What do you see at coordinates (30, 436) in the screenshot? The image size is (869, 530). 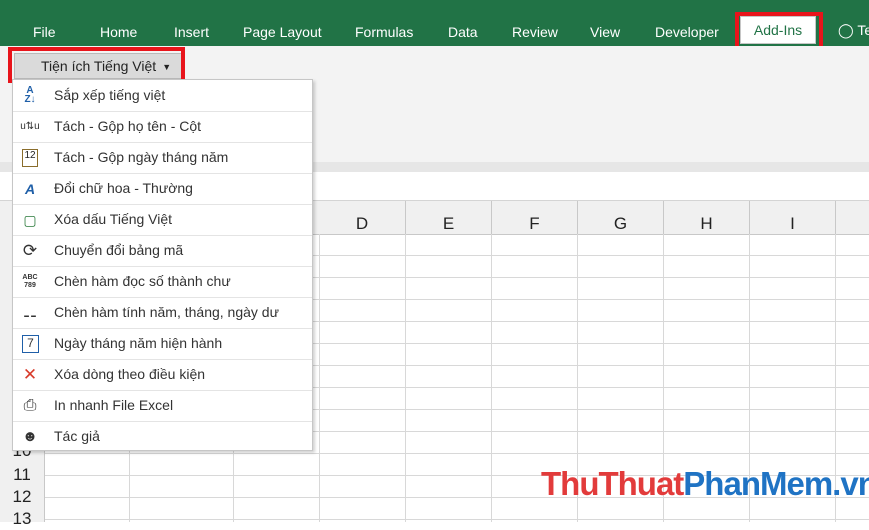 I see `author-icon: ☻` at bounding box center [30, 436].